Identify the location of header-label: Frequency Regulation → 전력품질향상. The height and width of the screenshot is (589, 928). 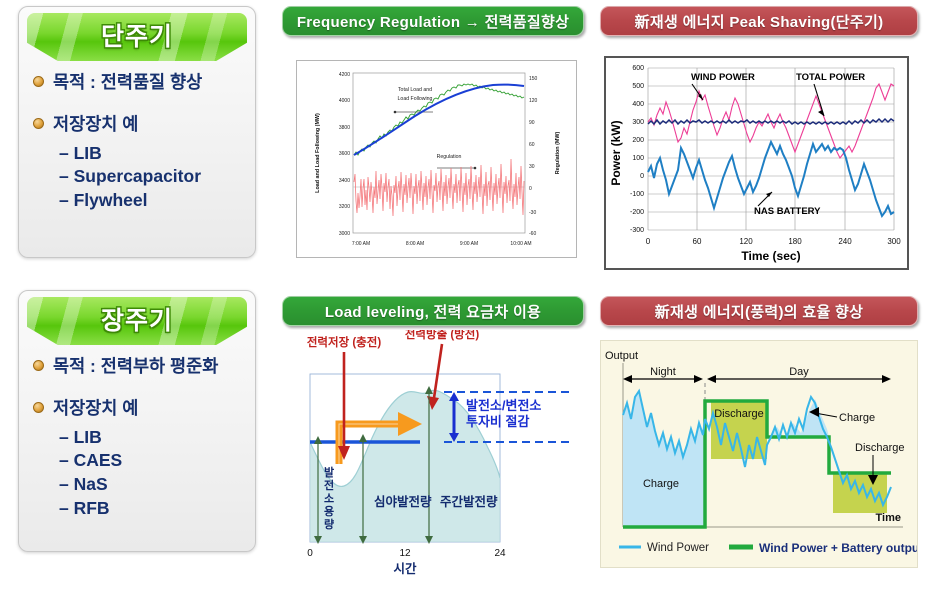
(433, 22).